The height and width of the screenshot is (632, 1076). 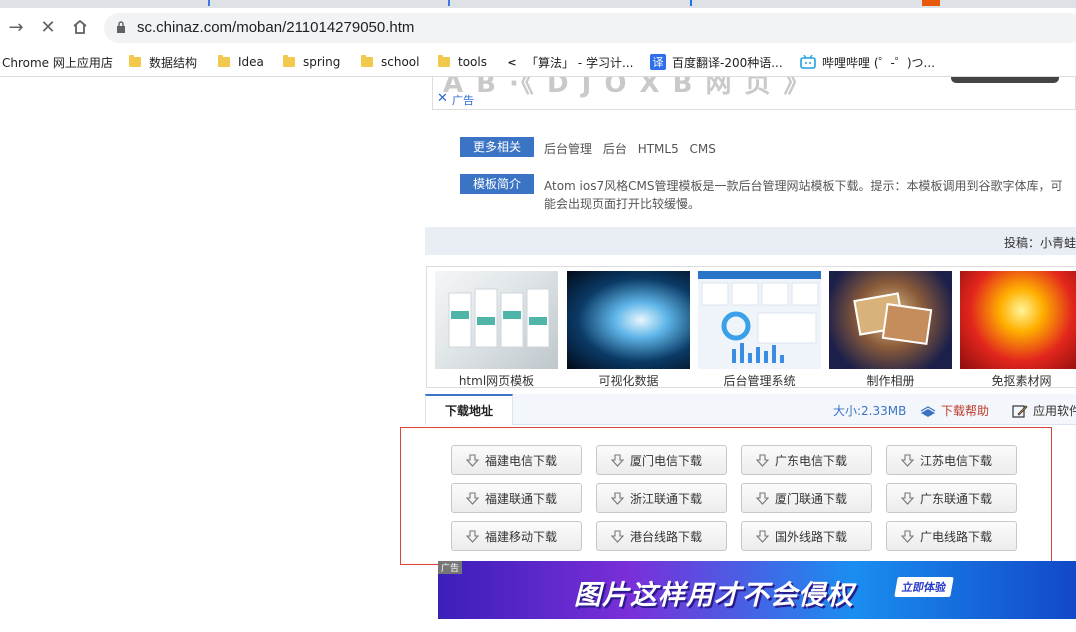 What do you see at coordinates (627, 88) in the screenshot?
I see `ad-banner-art: A B ·《 D J O X B 网 页 》` at bounding box center [627, 88].